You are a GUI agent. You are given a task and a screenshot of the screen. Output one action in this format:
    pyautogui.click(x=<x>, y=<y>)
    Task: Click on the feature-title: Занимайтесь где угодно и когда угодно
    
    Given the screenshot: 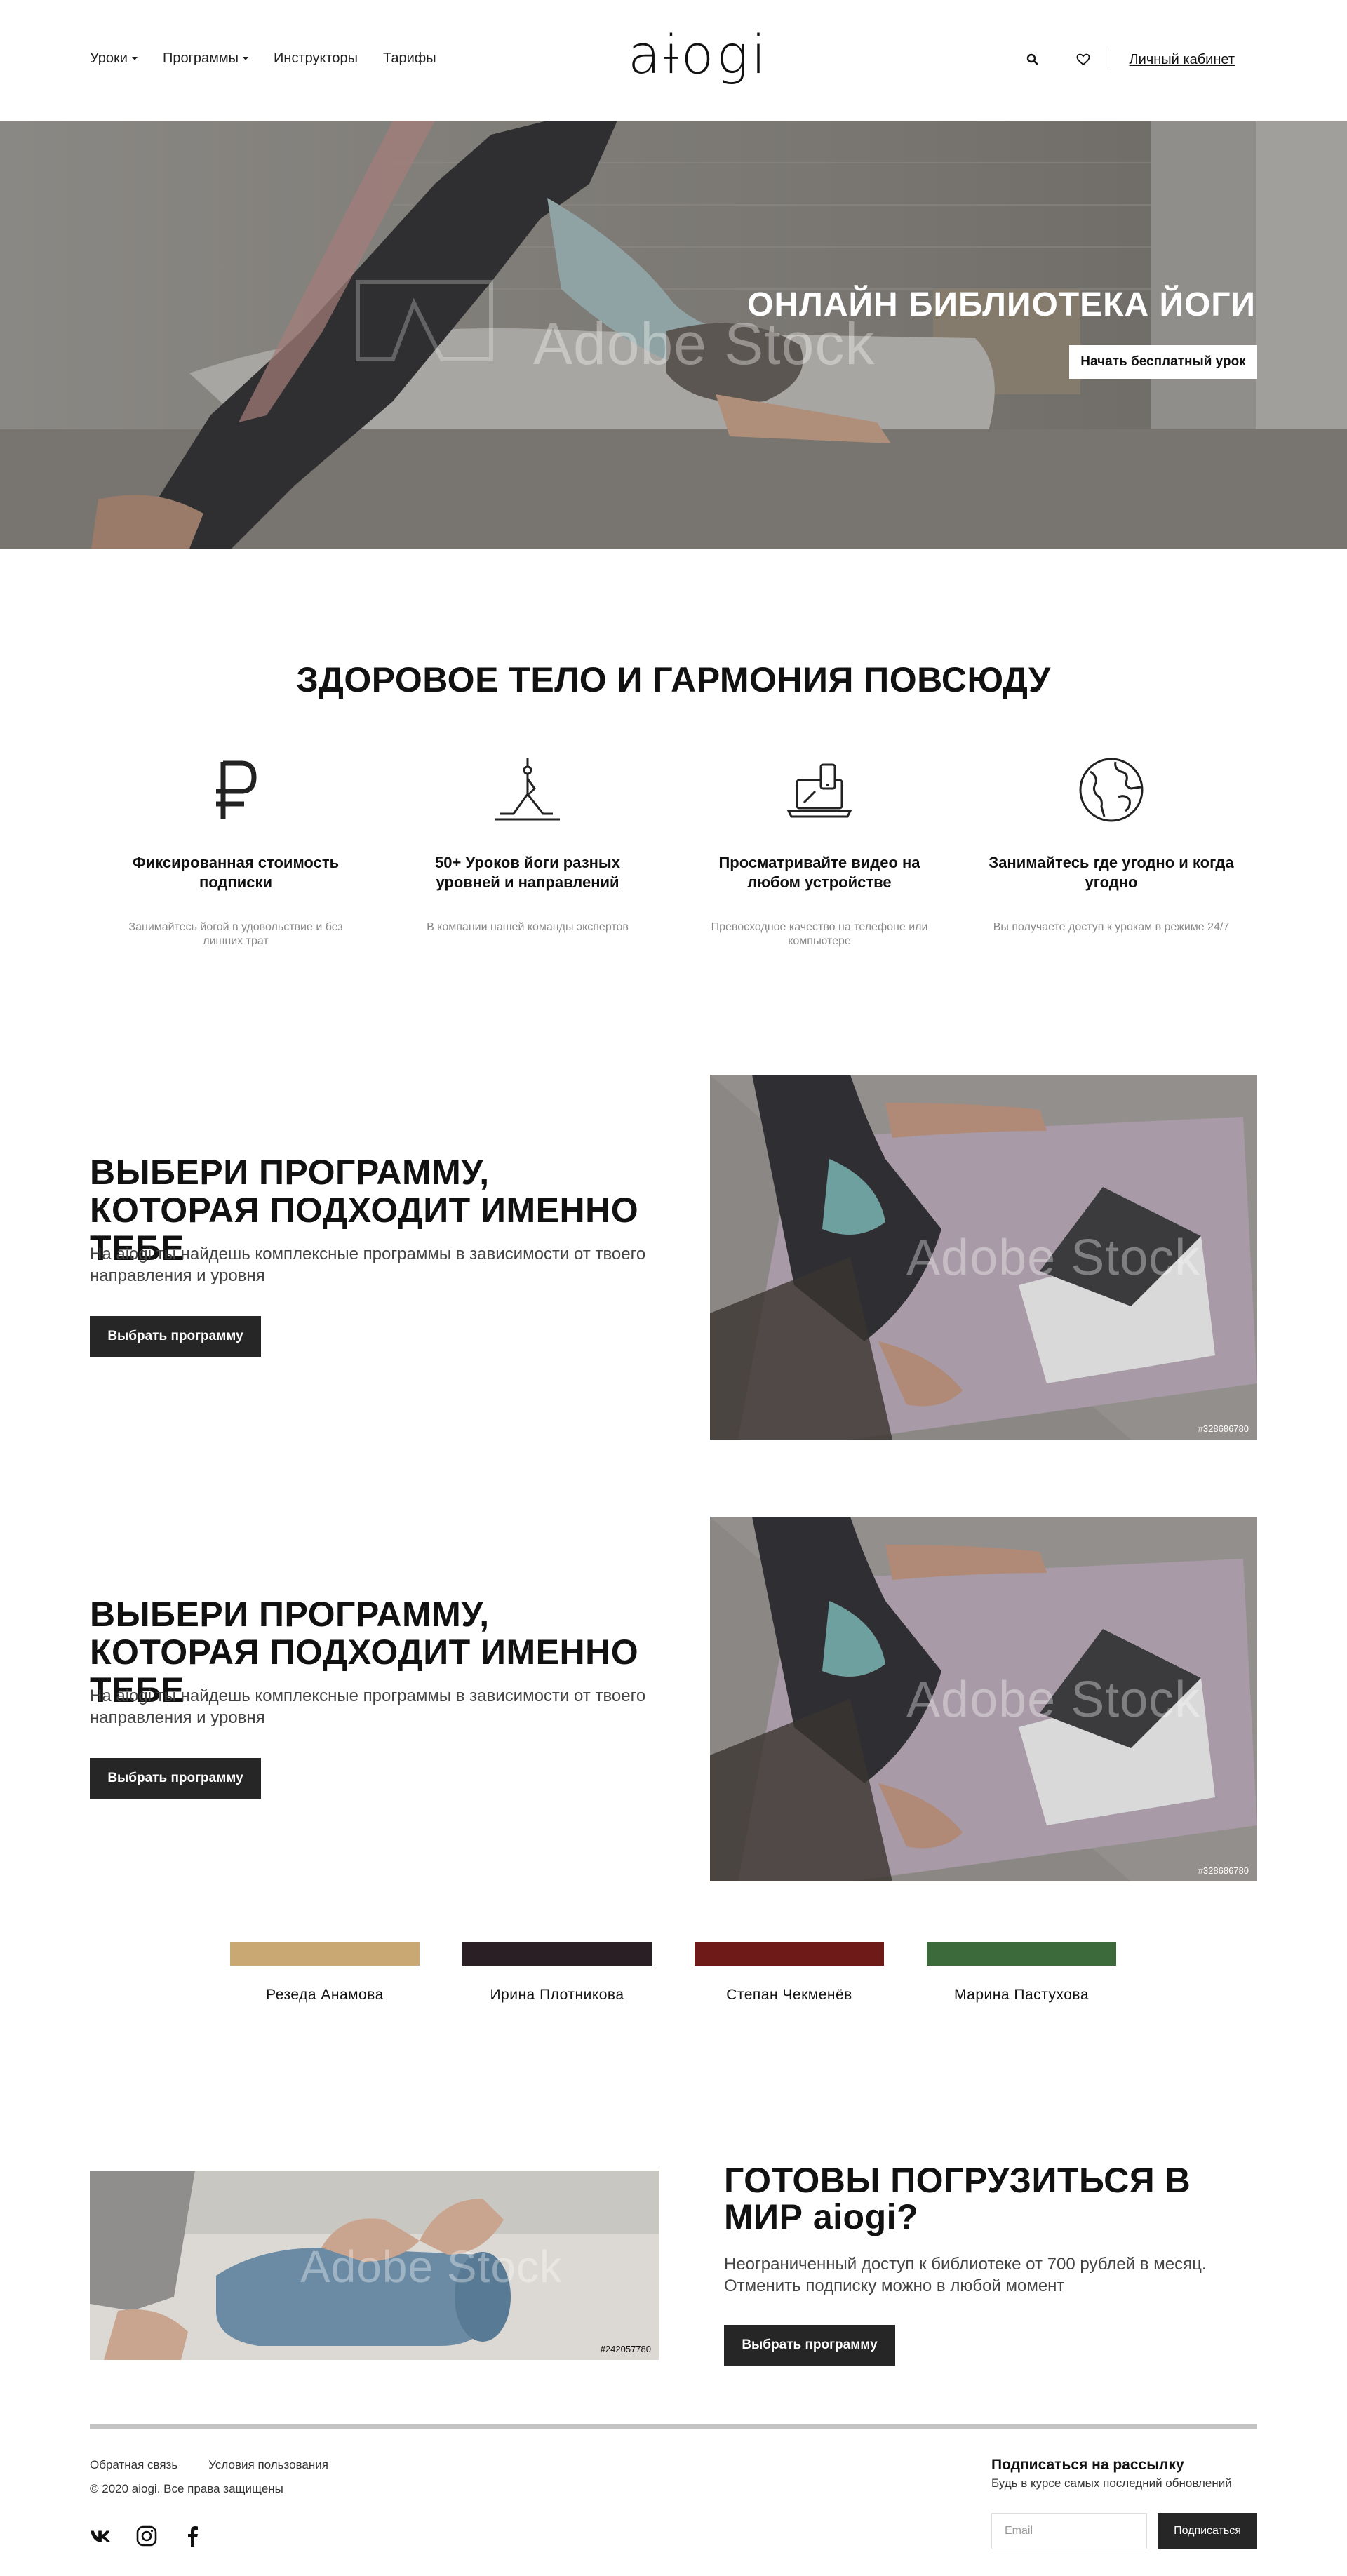 What is the action you would take?
    pyautogui.click(x=1111, y=872)
    